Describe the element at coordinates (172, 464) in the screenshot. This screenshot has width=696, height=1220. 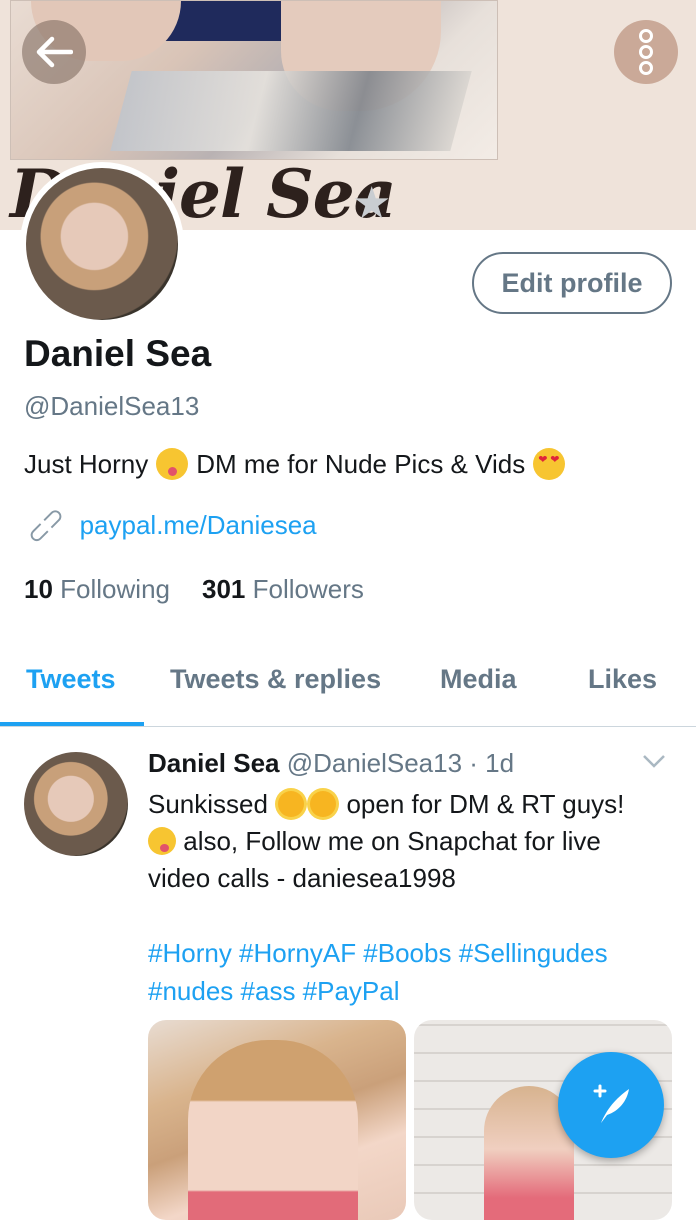
I see `winking-tongue-emoji-icon` at that location.